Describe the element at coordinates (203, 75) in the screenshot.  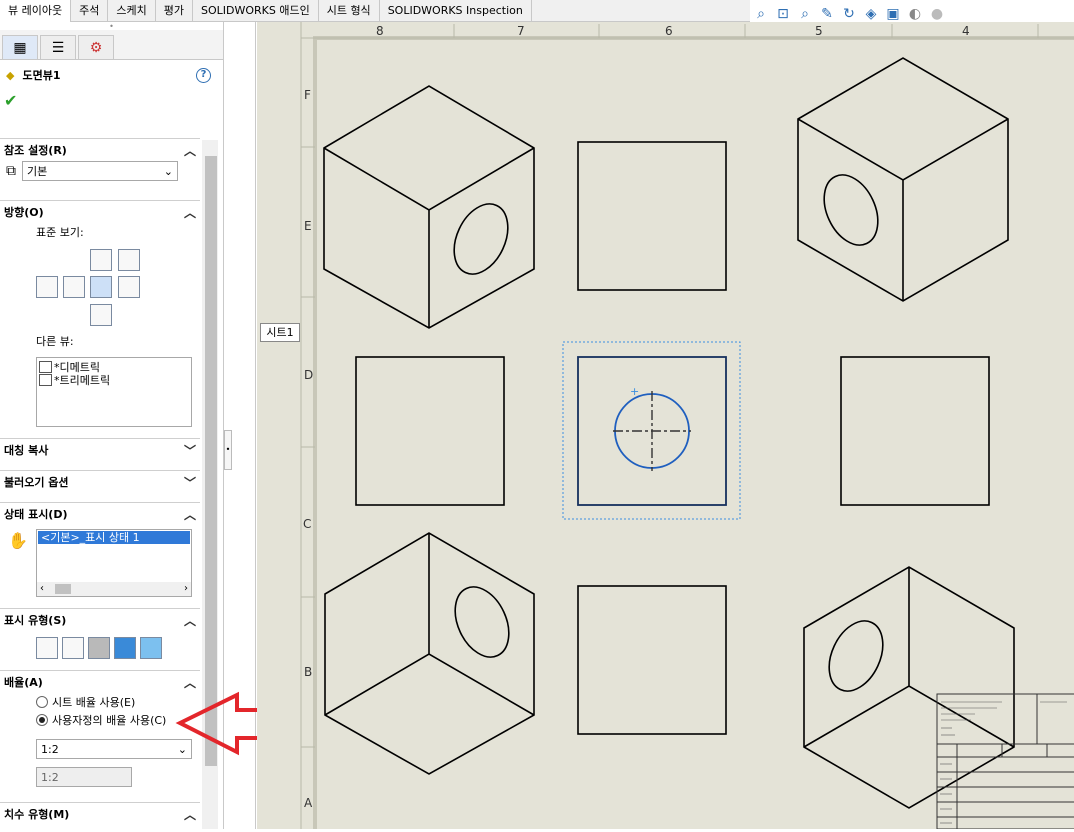
I see `help-icon: ?` at that location.